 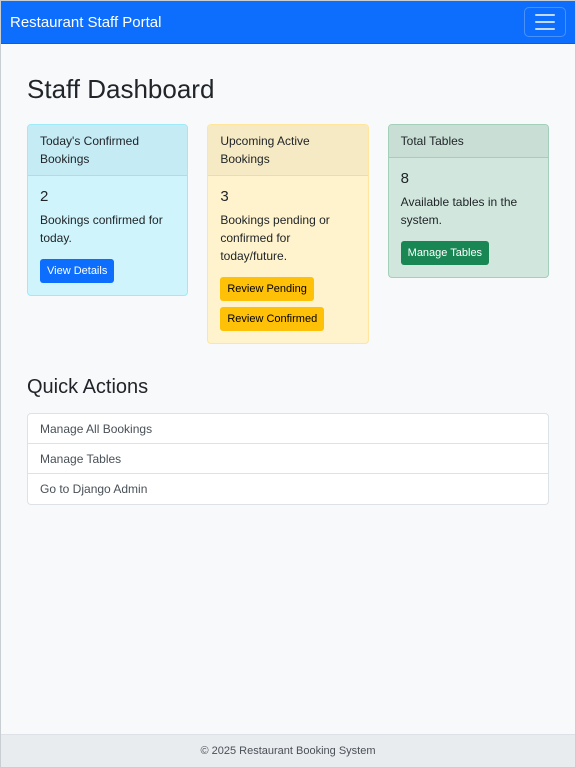 I want to click on card-count: 2, so click(x=44, y=196).